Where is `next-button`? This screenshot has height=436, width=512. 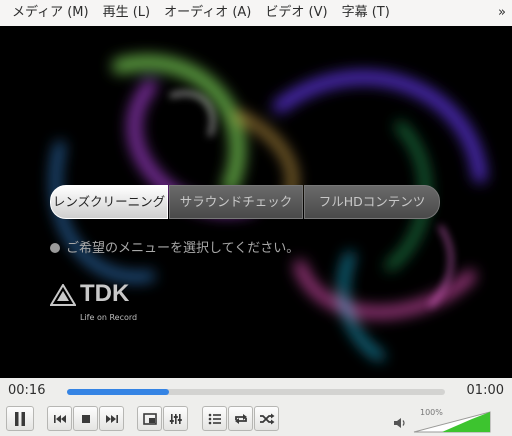 next-button is located at coordinates (111, 418).